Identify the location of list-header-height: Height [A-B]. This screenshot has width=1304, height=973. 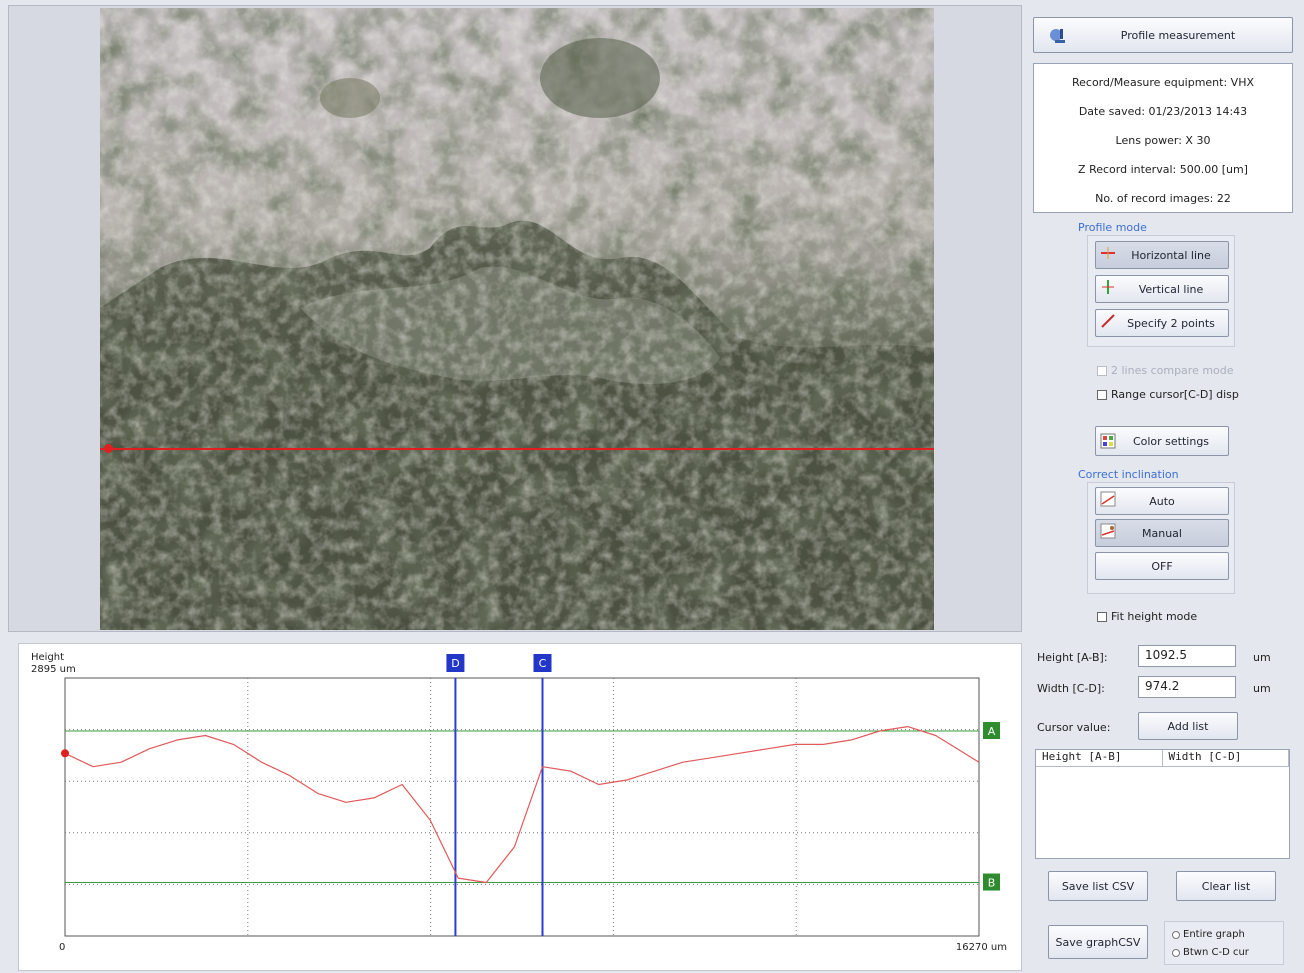
(1099, 758).